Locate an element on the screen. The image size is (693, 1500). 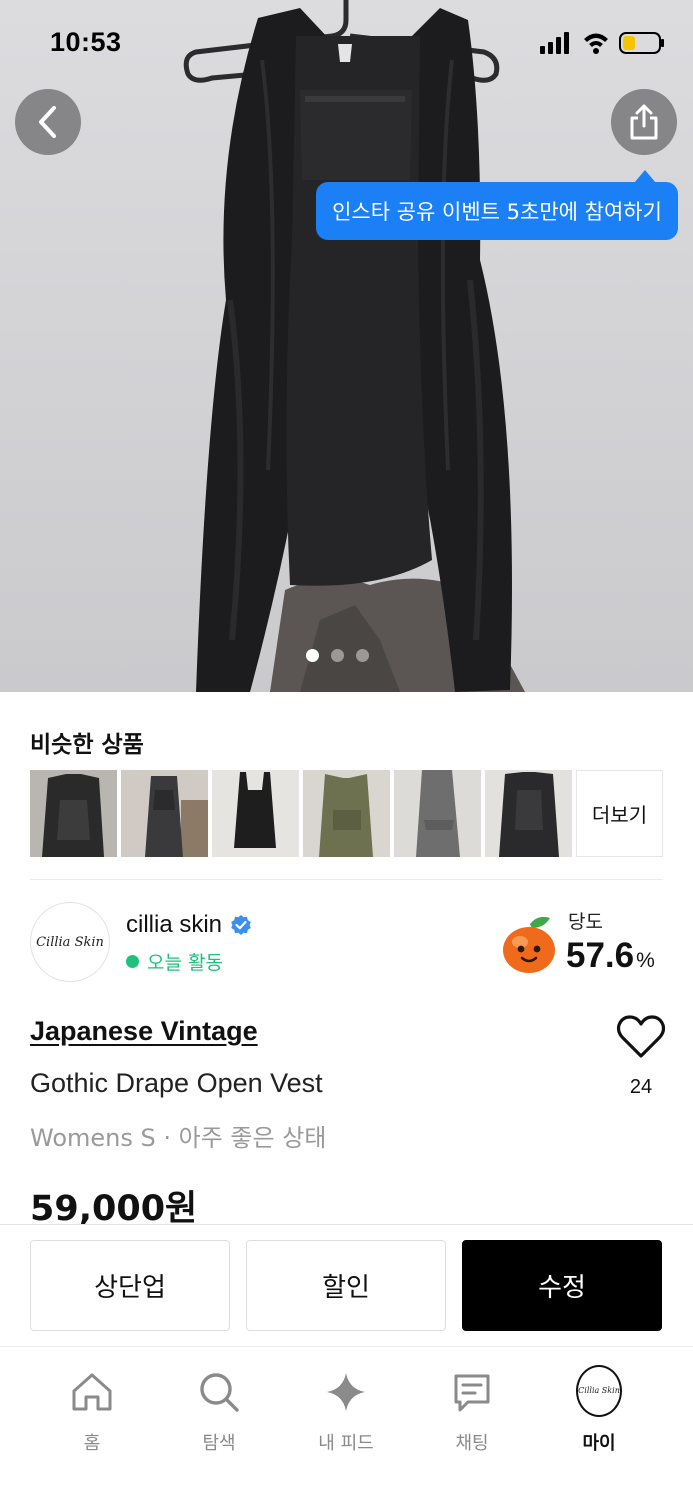
discount-button: 할인 is located at coordinates (346, 1285).